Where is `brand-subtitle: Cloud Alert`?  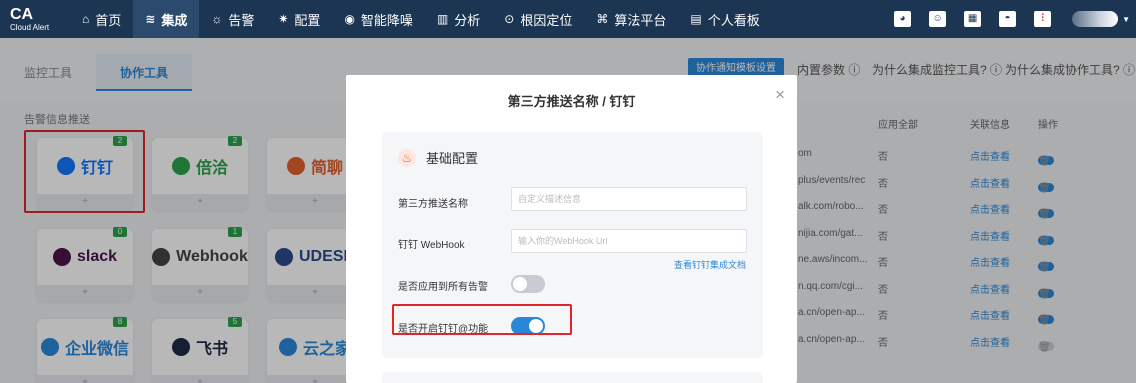
brand-subtitle: Cloud Alert is located at coordinates (30, 27).